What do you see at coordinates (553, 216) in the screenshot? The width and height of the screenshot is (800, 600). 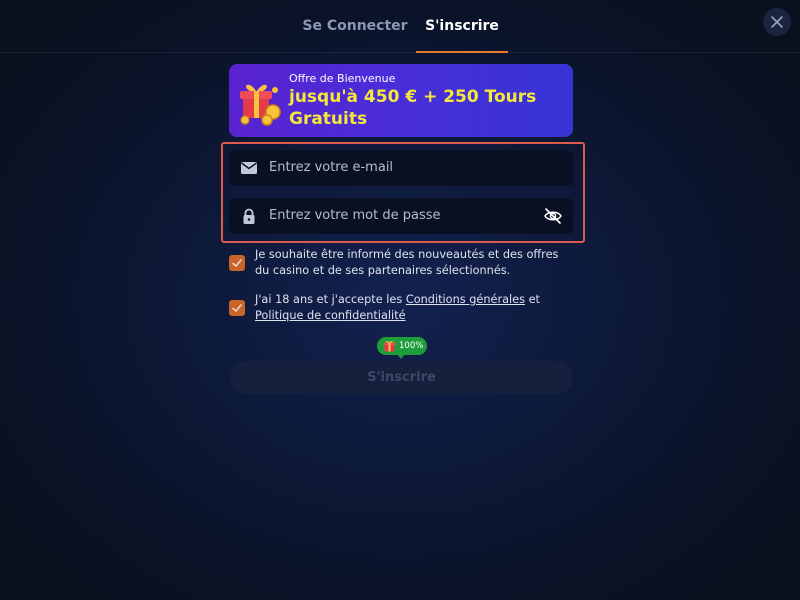 I see `eye-off-icon` at bounding box center [553, 216].